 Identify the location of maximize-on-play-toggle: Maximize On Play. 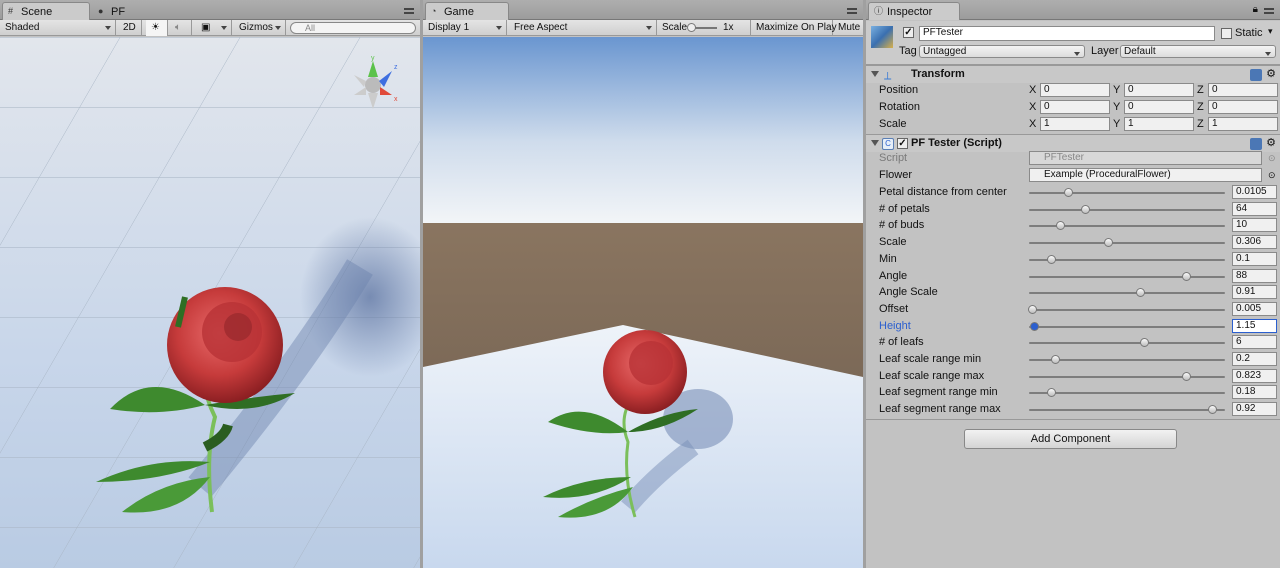
(794, 28).